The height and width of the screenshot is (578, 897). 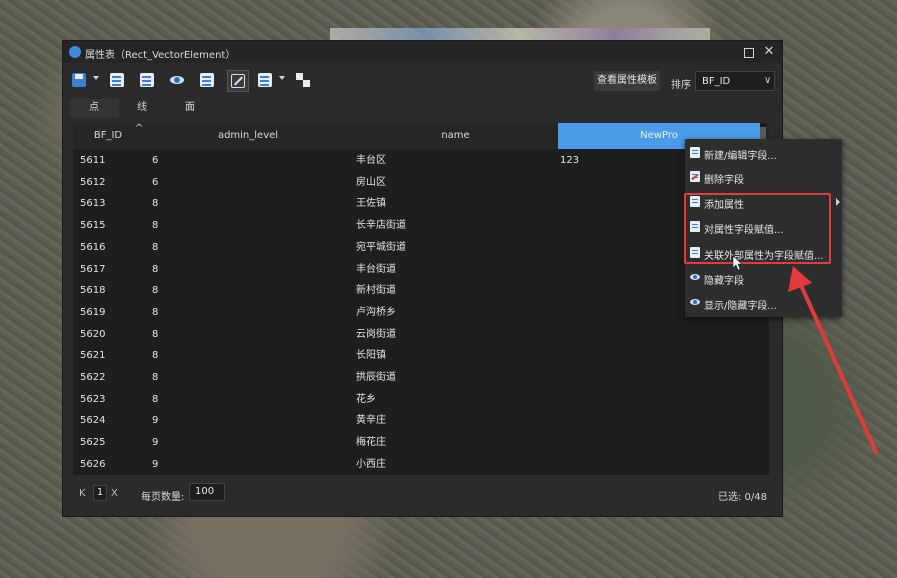 I want to click on annotation-arrow, so click(x=805, y=354).